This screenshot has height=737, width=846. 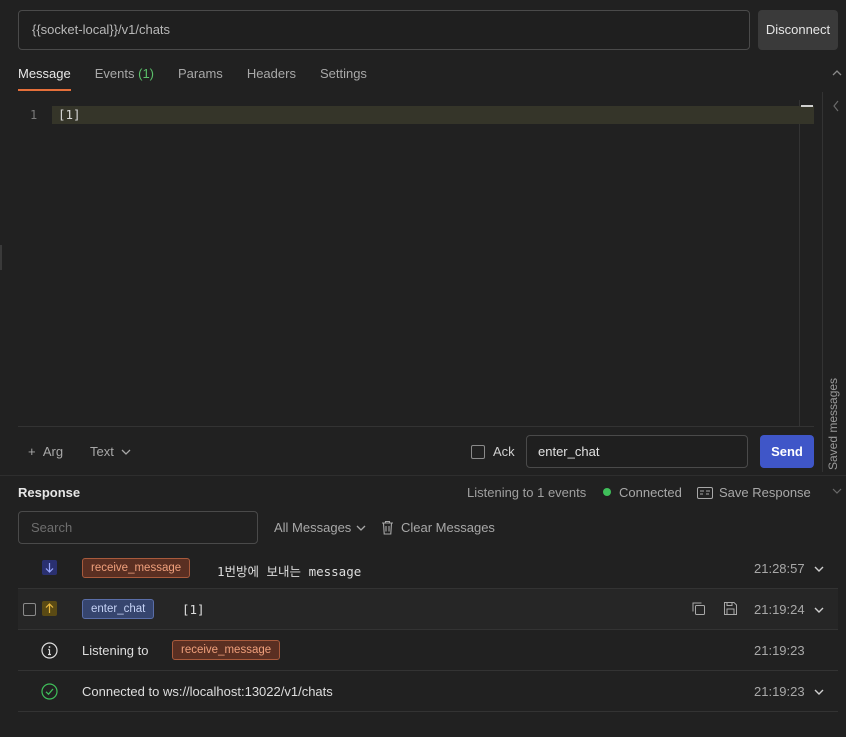 I want to click on message-time: 21:19:24, so click(x=779, y=609).